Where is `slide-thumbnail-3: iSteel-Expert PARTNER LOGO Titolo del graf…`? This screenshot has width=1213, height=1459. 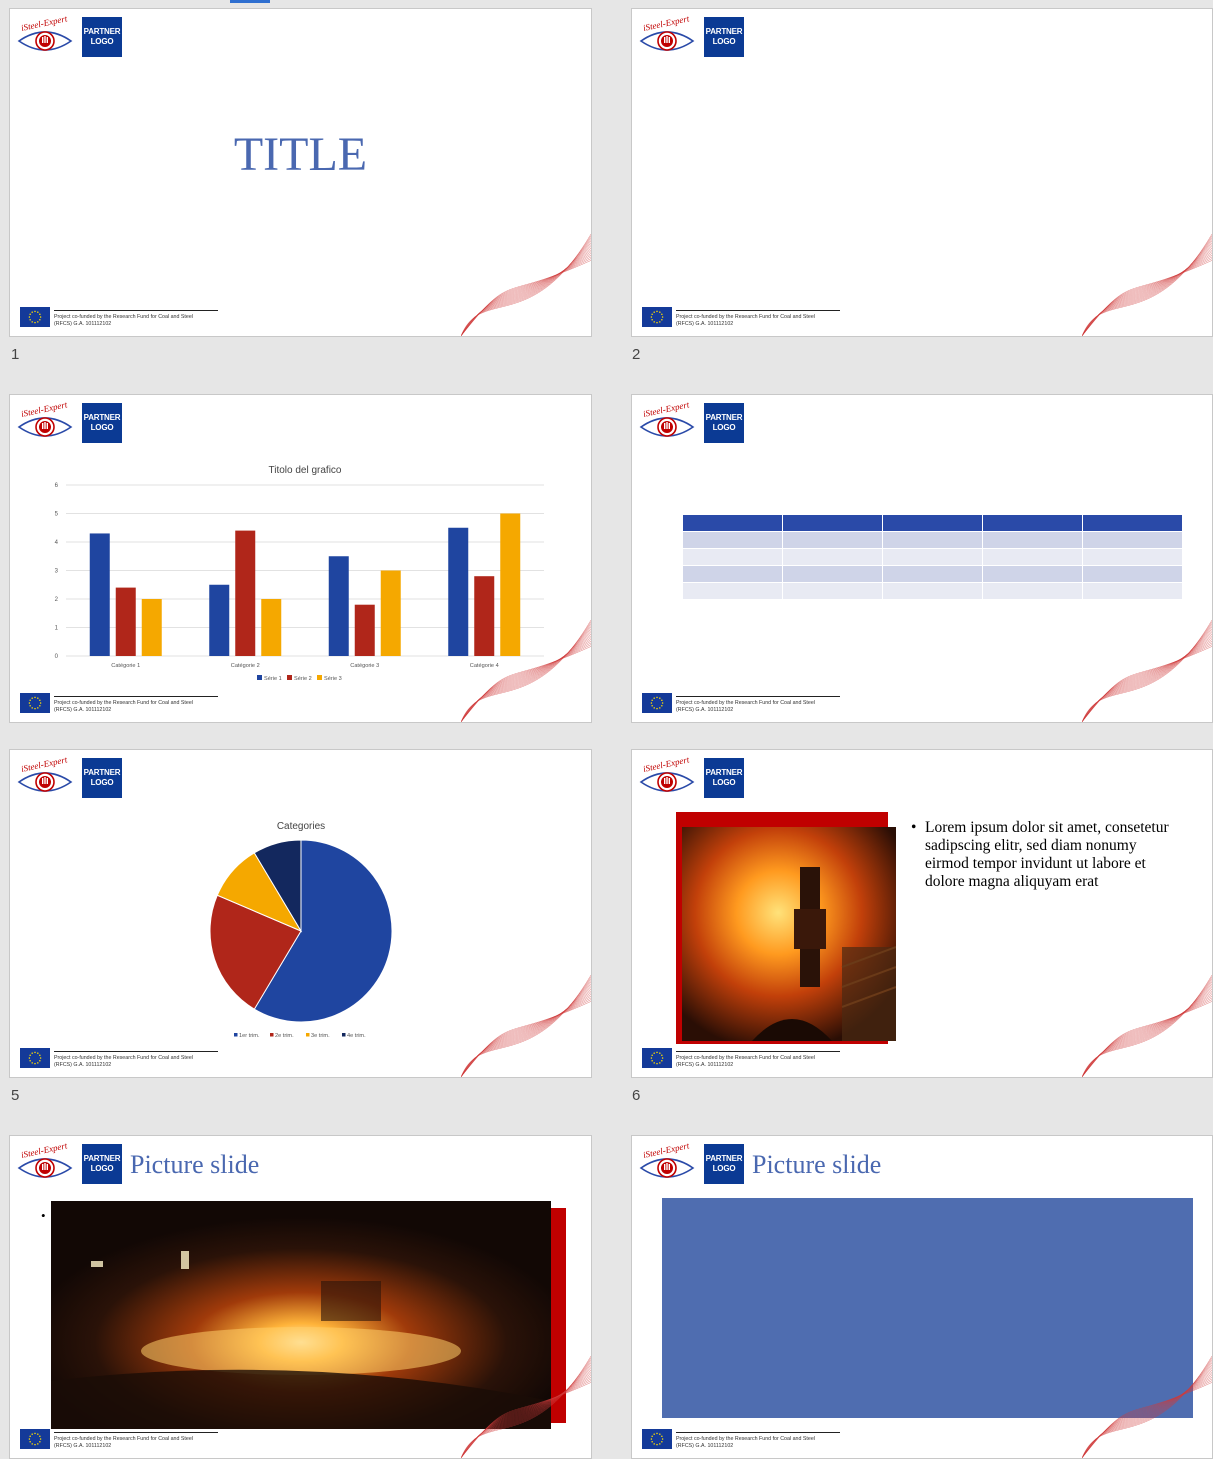
slide-thumbnail-3: iSteel-Expert PARTNER LOGO Titolo del graf… is located at coordinates (300, 558).